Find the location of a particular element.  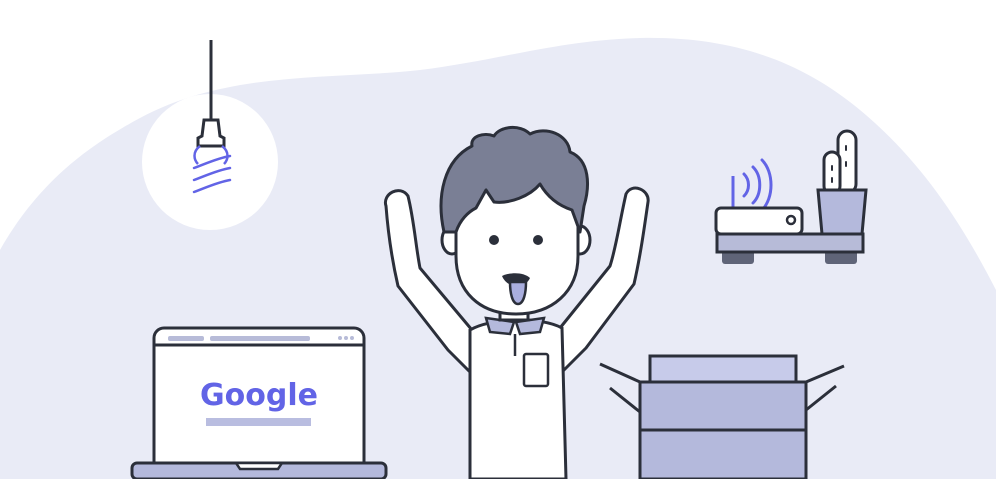

laptop-trackpad-notch is located at coordinates (259, 466).